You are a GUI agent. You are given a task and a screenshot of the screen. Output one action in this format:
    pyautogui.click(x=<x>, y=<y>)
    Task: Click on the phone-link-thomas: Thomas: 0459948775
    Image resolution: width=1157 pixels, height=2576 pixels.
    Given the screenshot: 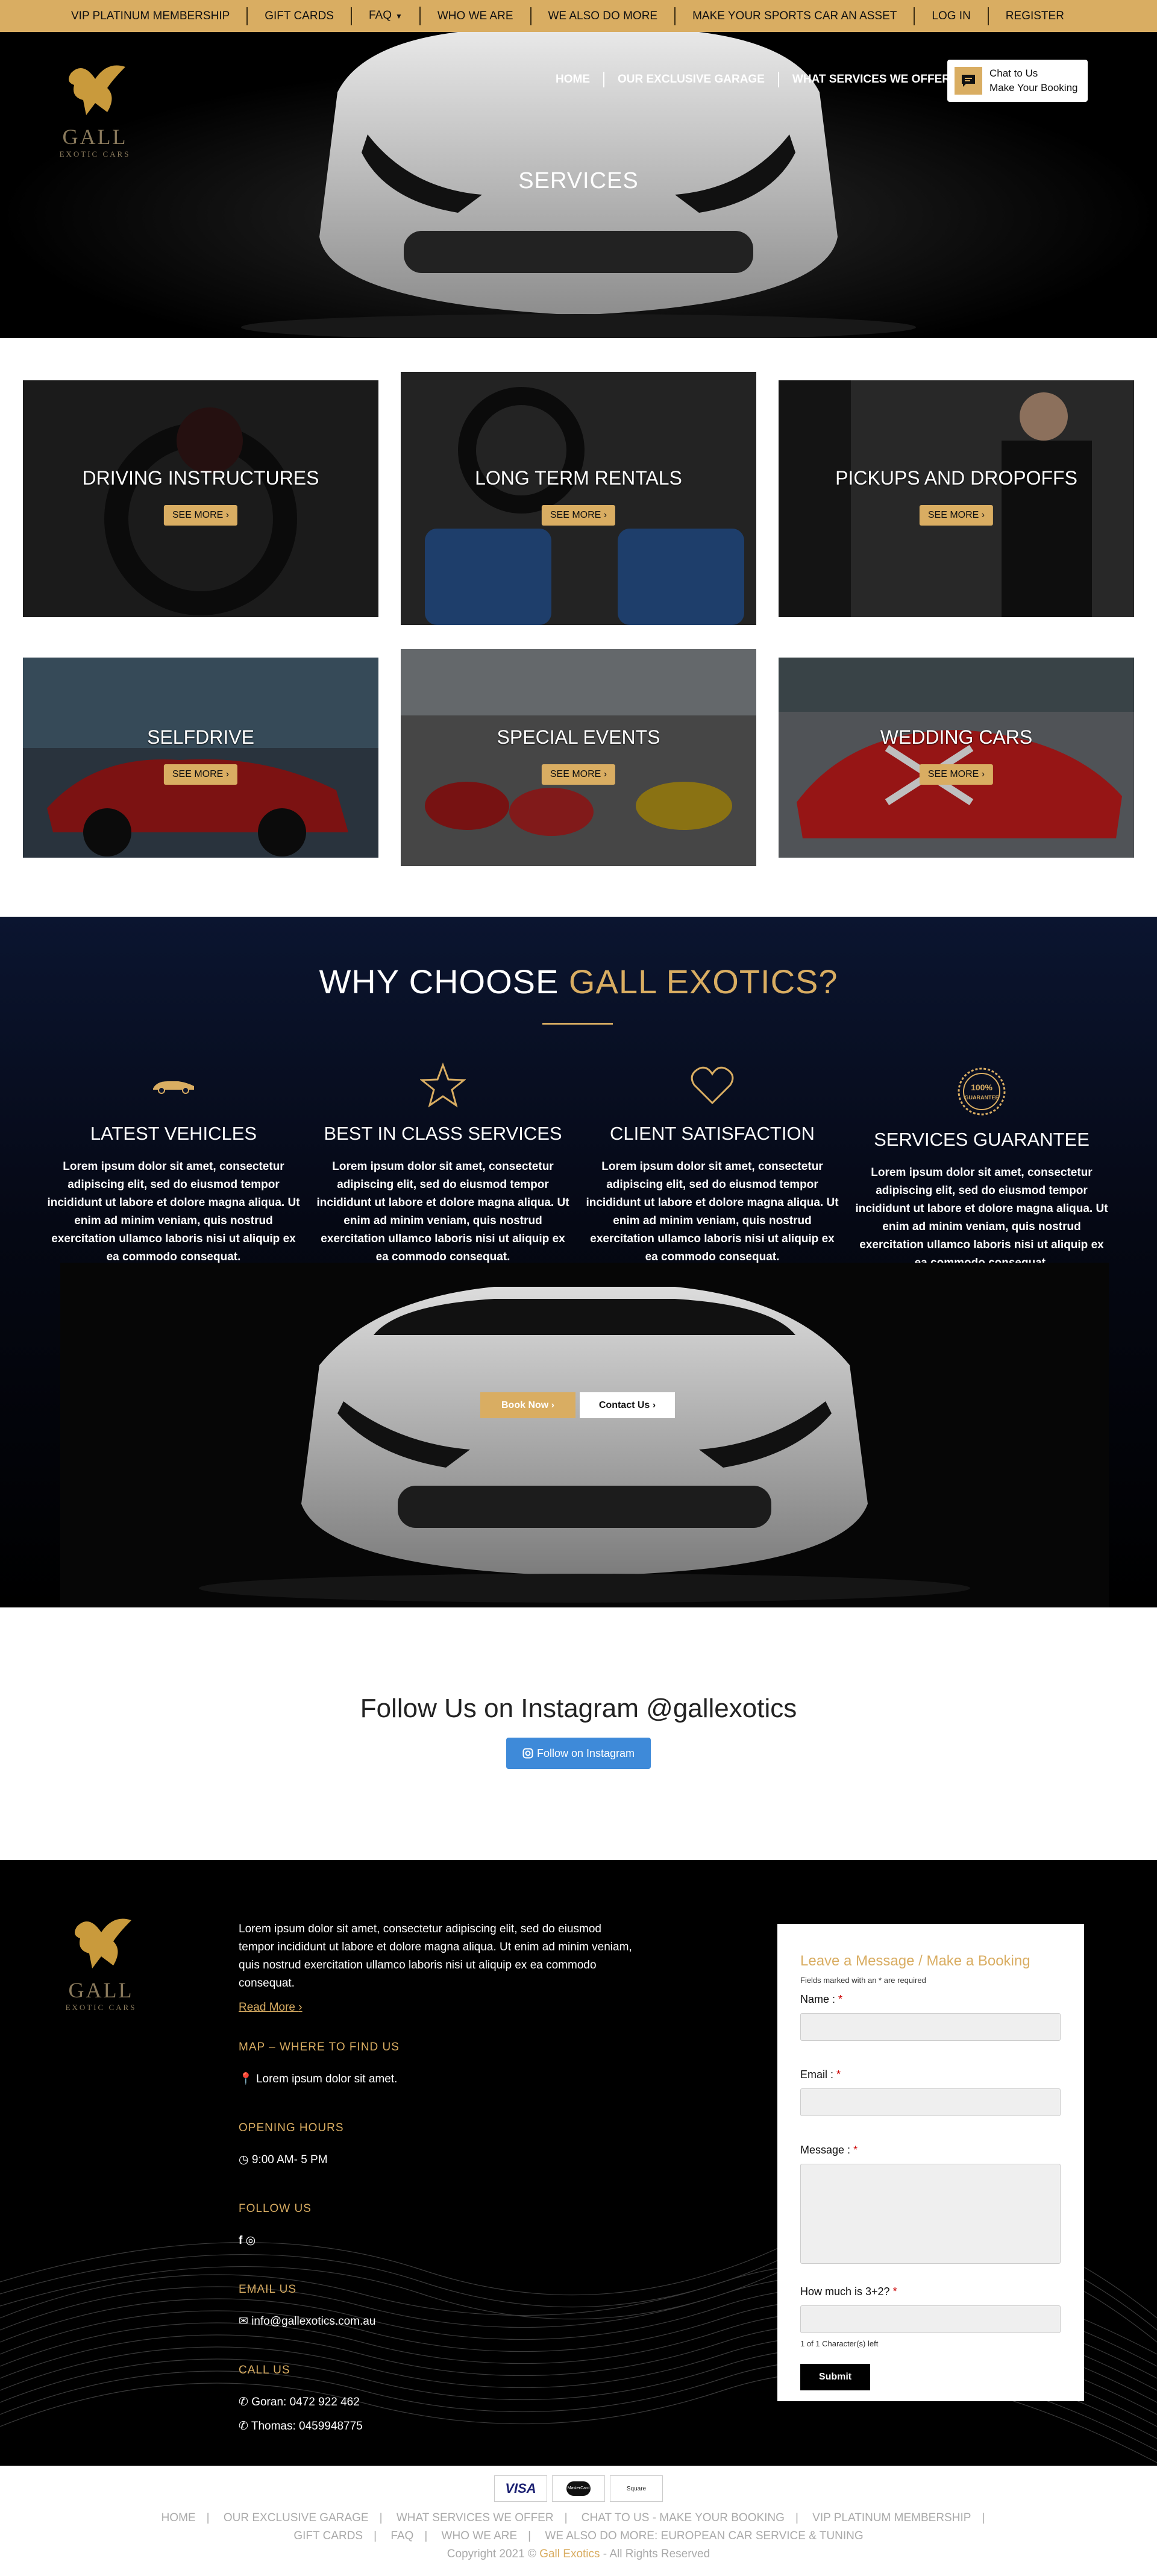 What is the action you would take?
    pyautogui.click(x=307, y=2426)
    